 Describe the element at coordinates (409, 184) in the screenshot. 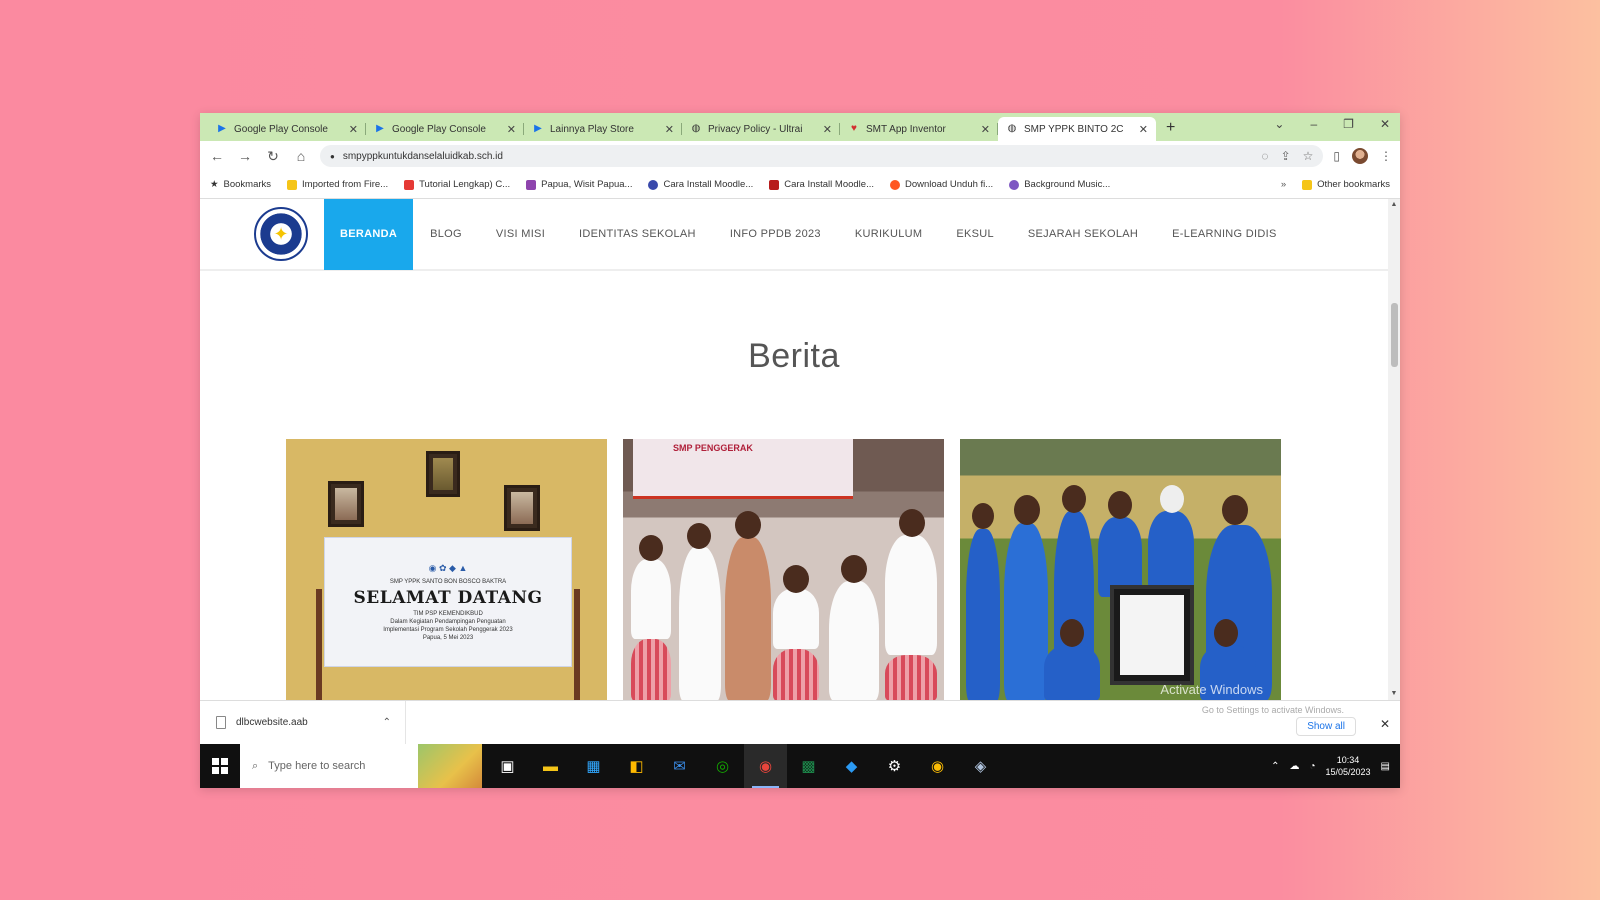

I see `youtube-icon` at that location.